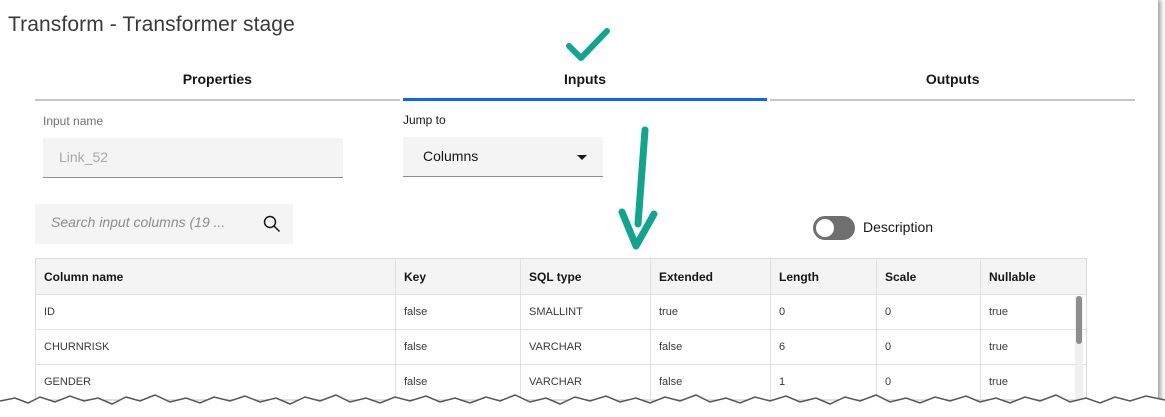 This screenshot has height=417, width=1165. I want to click on tab-properties: Properties, so click(217, 81).